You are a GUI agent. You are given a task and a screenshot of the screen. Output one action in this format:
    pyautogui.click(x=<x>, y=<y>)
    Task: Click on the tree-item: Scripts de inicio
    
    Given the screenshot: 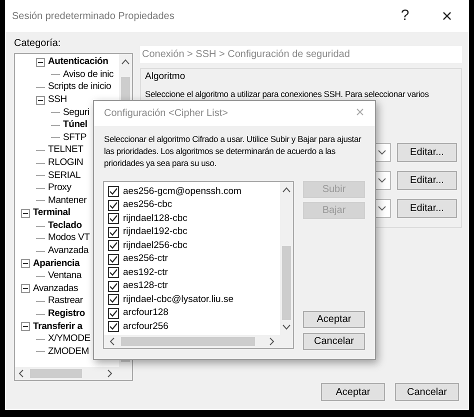 What is the action you would take?
    pyautogui.click(x=80, y=87)
    